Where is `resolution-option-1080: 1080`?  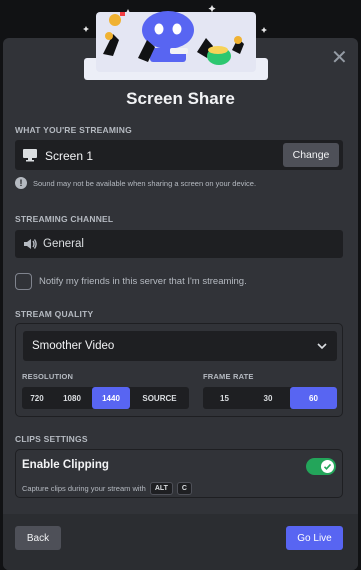 resolution-option-1080: 1080 is located at coordinates (72, 398).